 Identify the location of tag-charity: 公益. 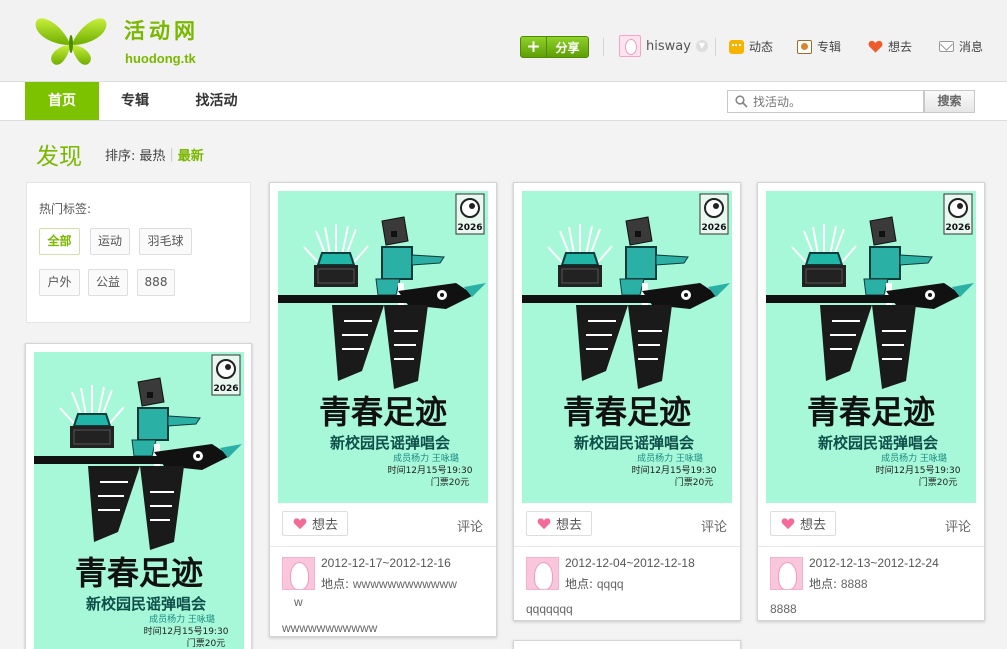
(108, 282).